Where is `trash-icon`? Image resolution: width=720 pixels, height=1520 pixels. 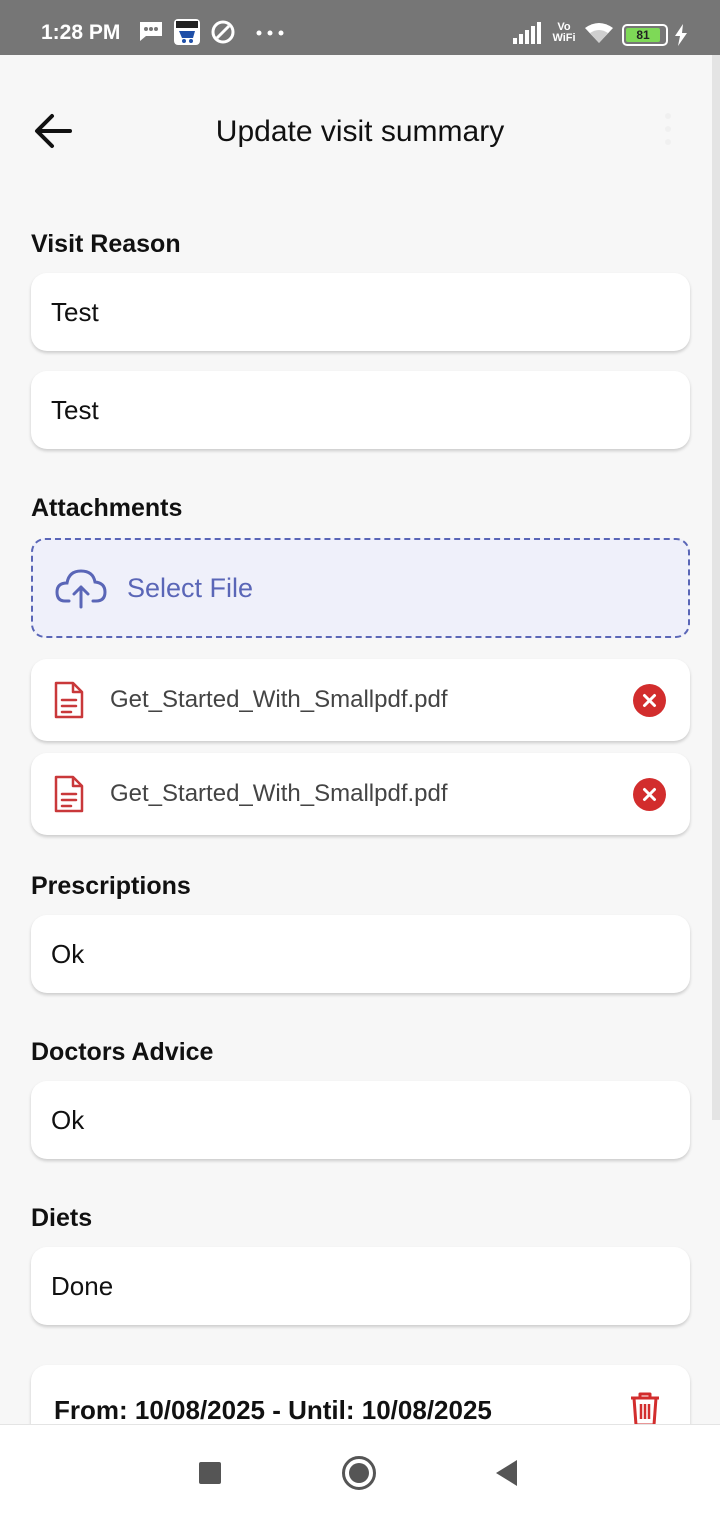
trash-icon is located at coordinates (645, 1407).